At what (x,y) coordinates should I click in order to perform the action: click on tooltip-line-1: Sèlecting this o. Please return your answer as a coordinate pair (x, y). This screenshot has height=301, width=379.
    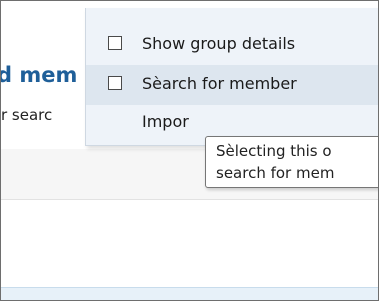
    Looking at the image, I should click on (274, 151).